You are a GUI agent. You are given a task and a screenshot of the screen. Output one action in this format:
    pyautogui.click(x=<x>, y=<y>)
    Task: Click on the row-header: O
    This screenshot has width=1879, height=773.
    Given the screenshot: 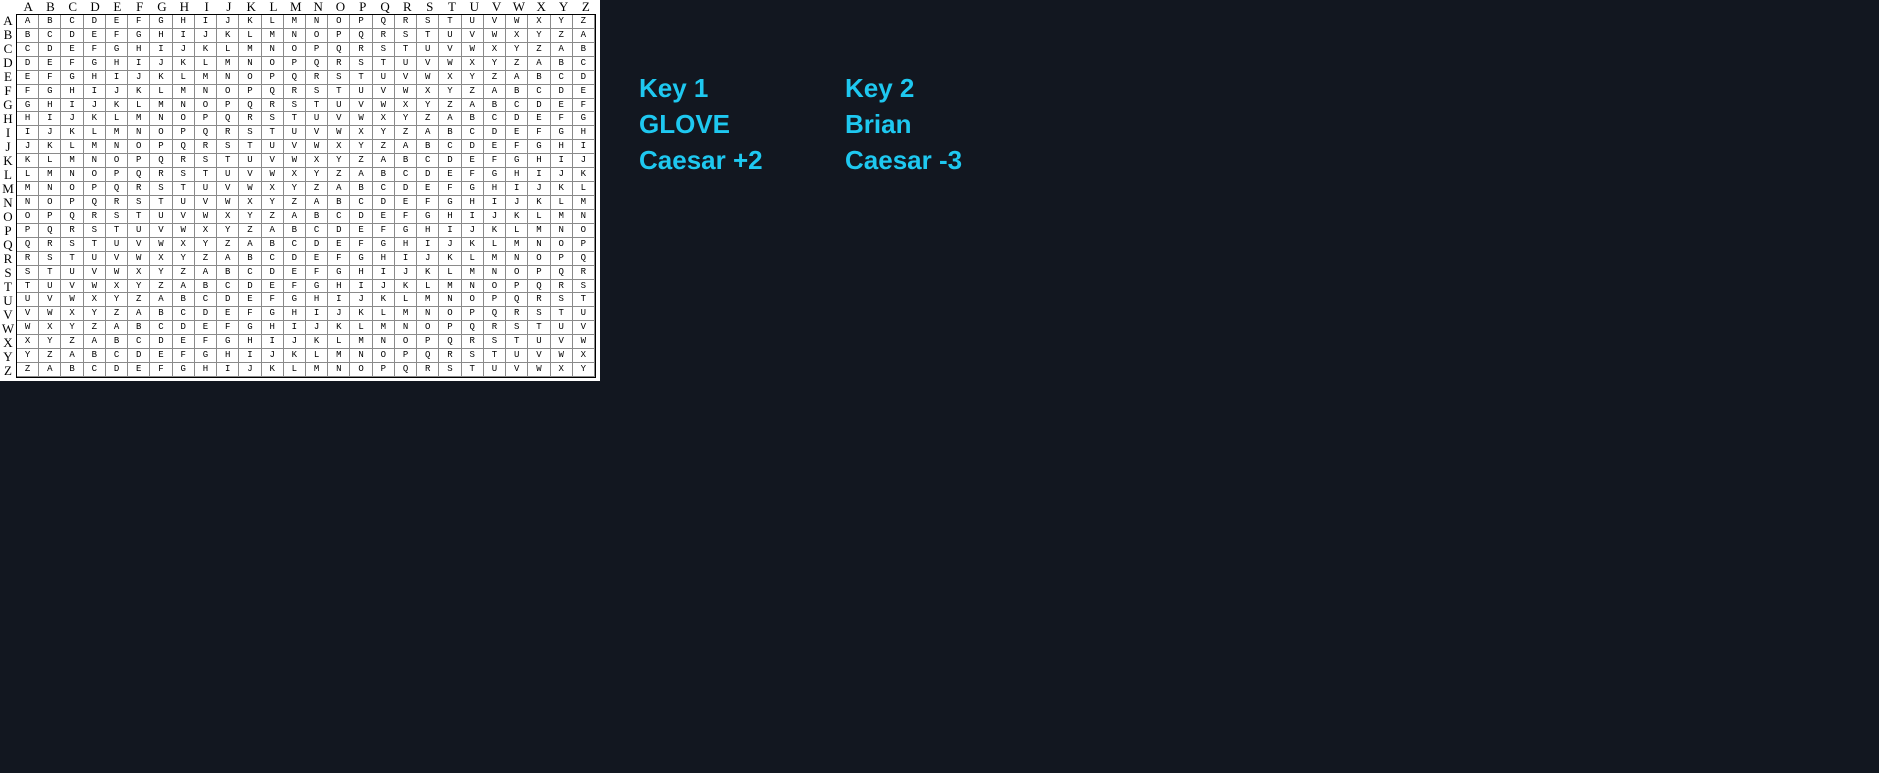 What is the action you would take?
    pyautogui.click(x=8, y=216)
    